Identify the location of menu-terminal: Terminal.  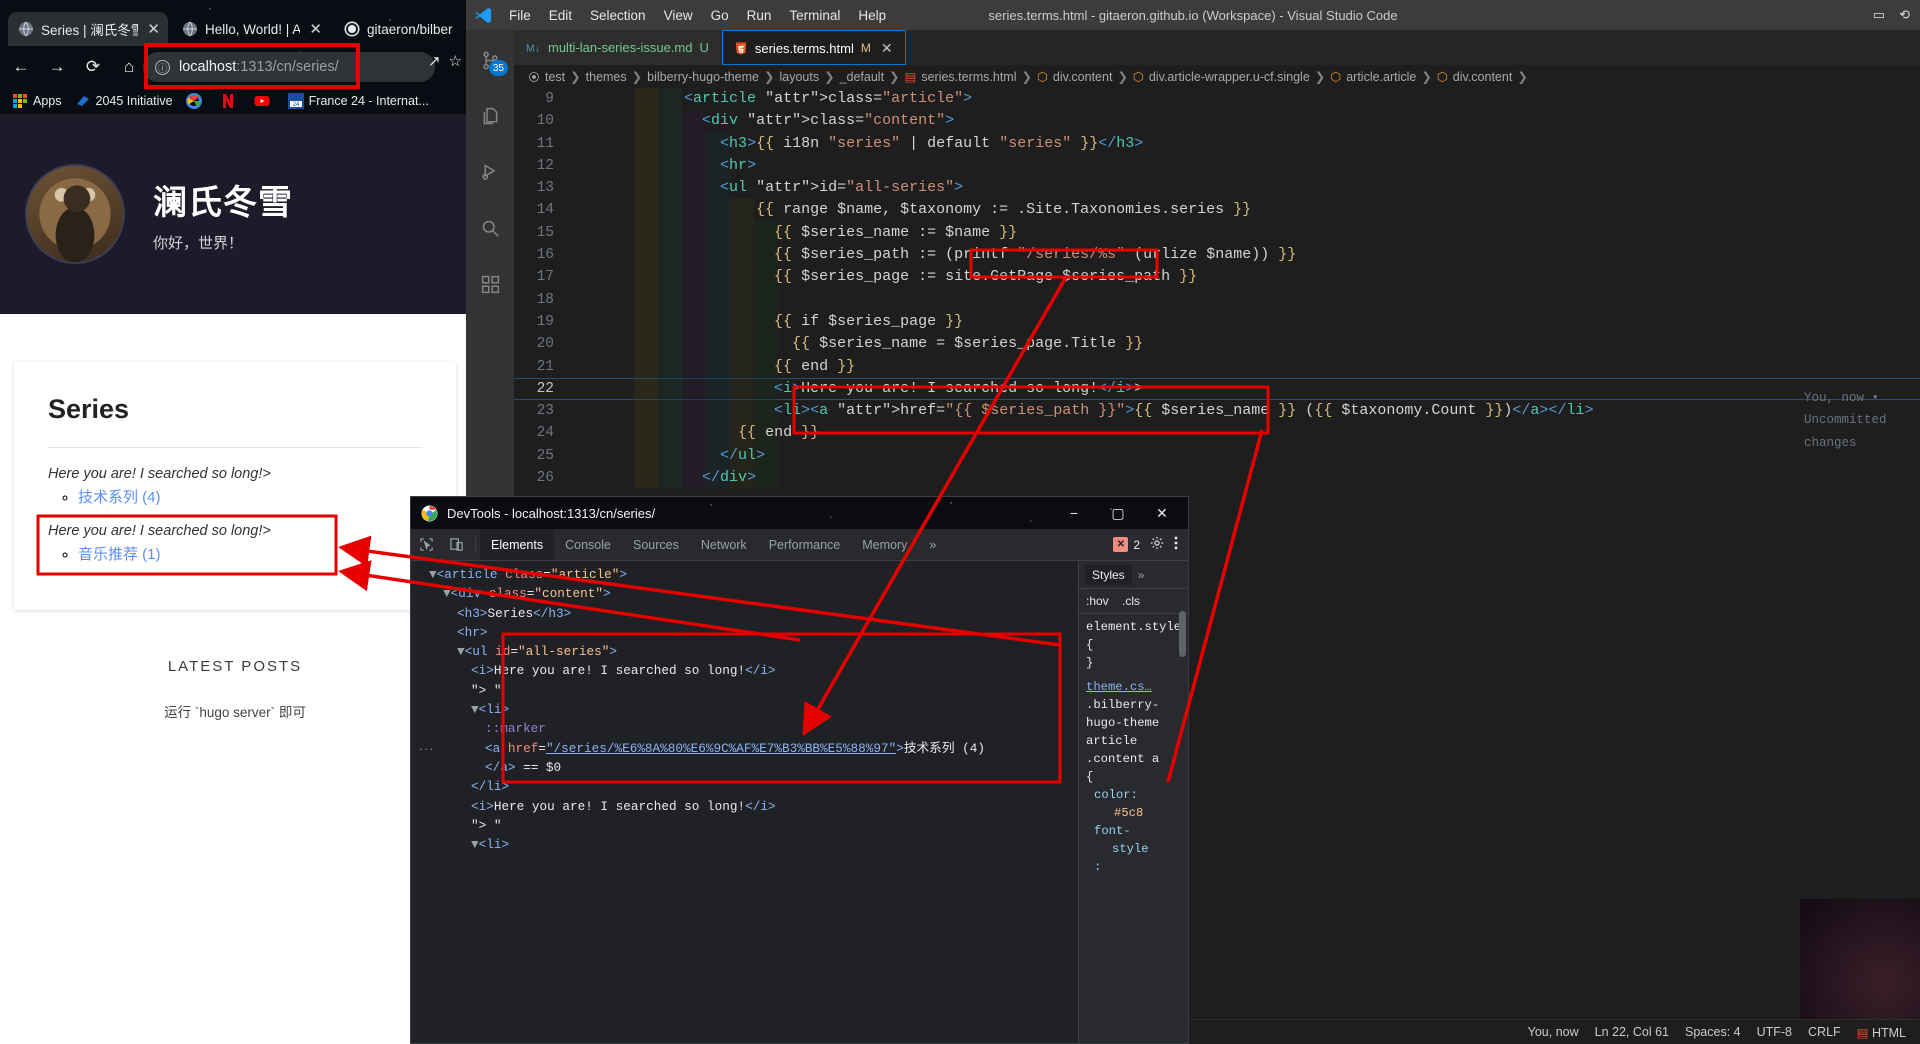
(814, 15).